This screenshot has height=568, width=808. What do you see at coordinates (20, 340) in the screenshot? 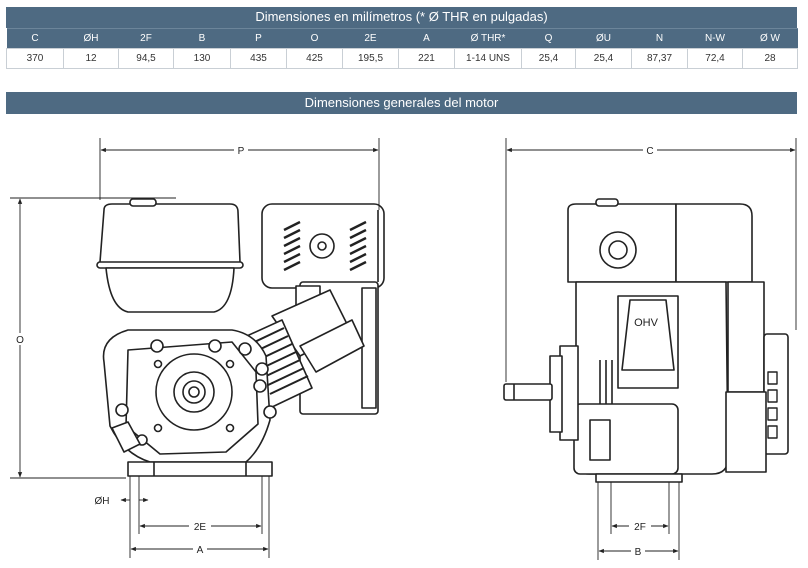
I see `dim-label-o: O` at bounding box center [20, 340].